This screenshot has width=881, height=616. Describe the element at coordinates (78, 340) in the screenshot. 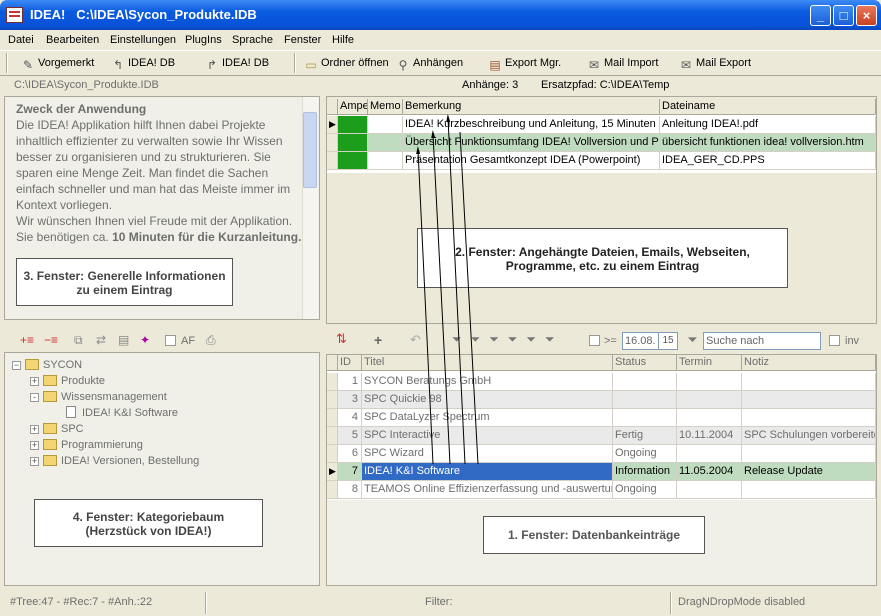

I see `tree-copy-icon: ⧉` at that location.